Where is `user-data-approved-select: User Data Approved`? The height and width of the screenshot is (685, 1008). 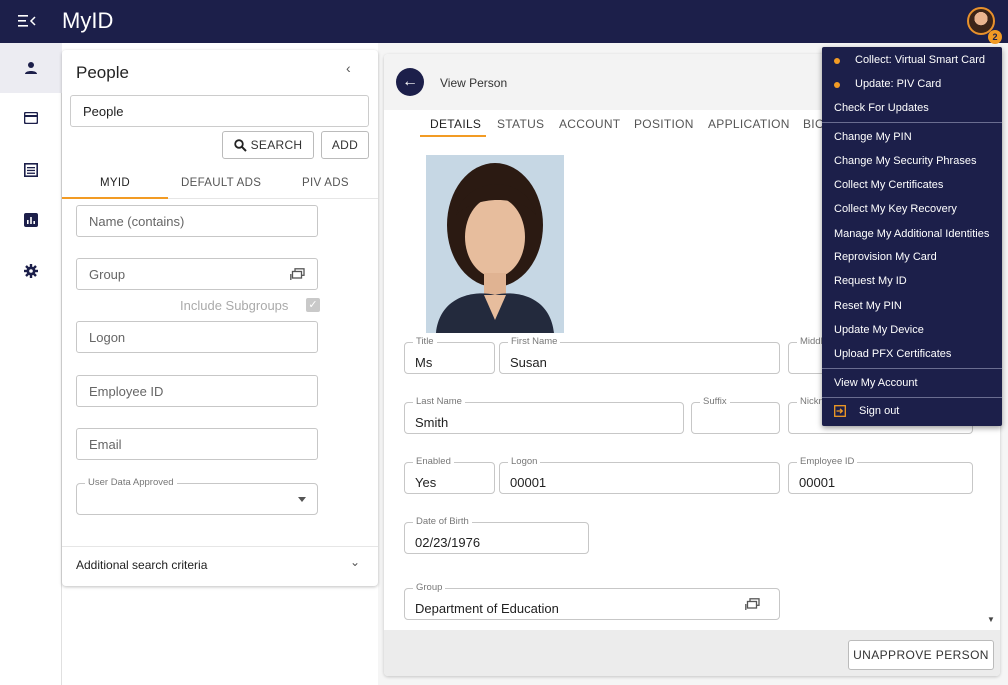
user-data-approved-select: User Data Approved is located at coordinates (197, 496).